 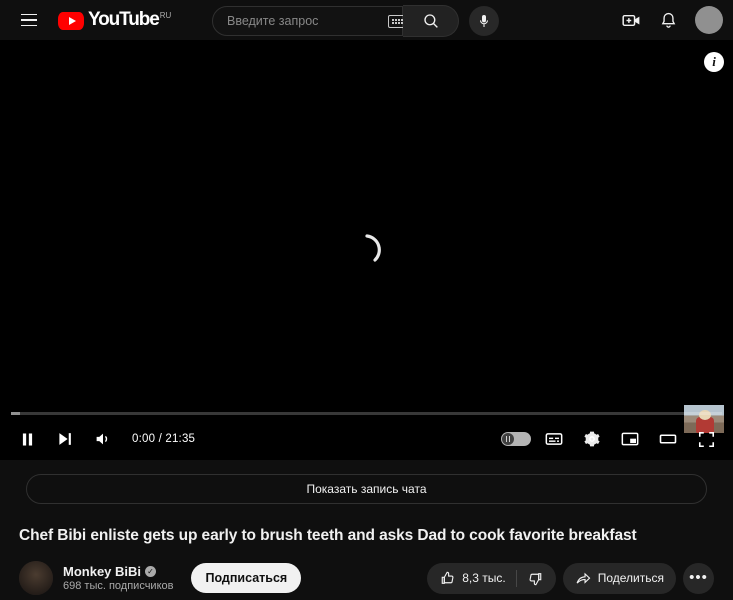 I want to click on video-action-buttons: 8,3 тыс. Поделиться •••, so click(x=570, y=578).